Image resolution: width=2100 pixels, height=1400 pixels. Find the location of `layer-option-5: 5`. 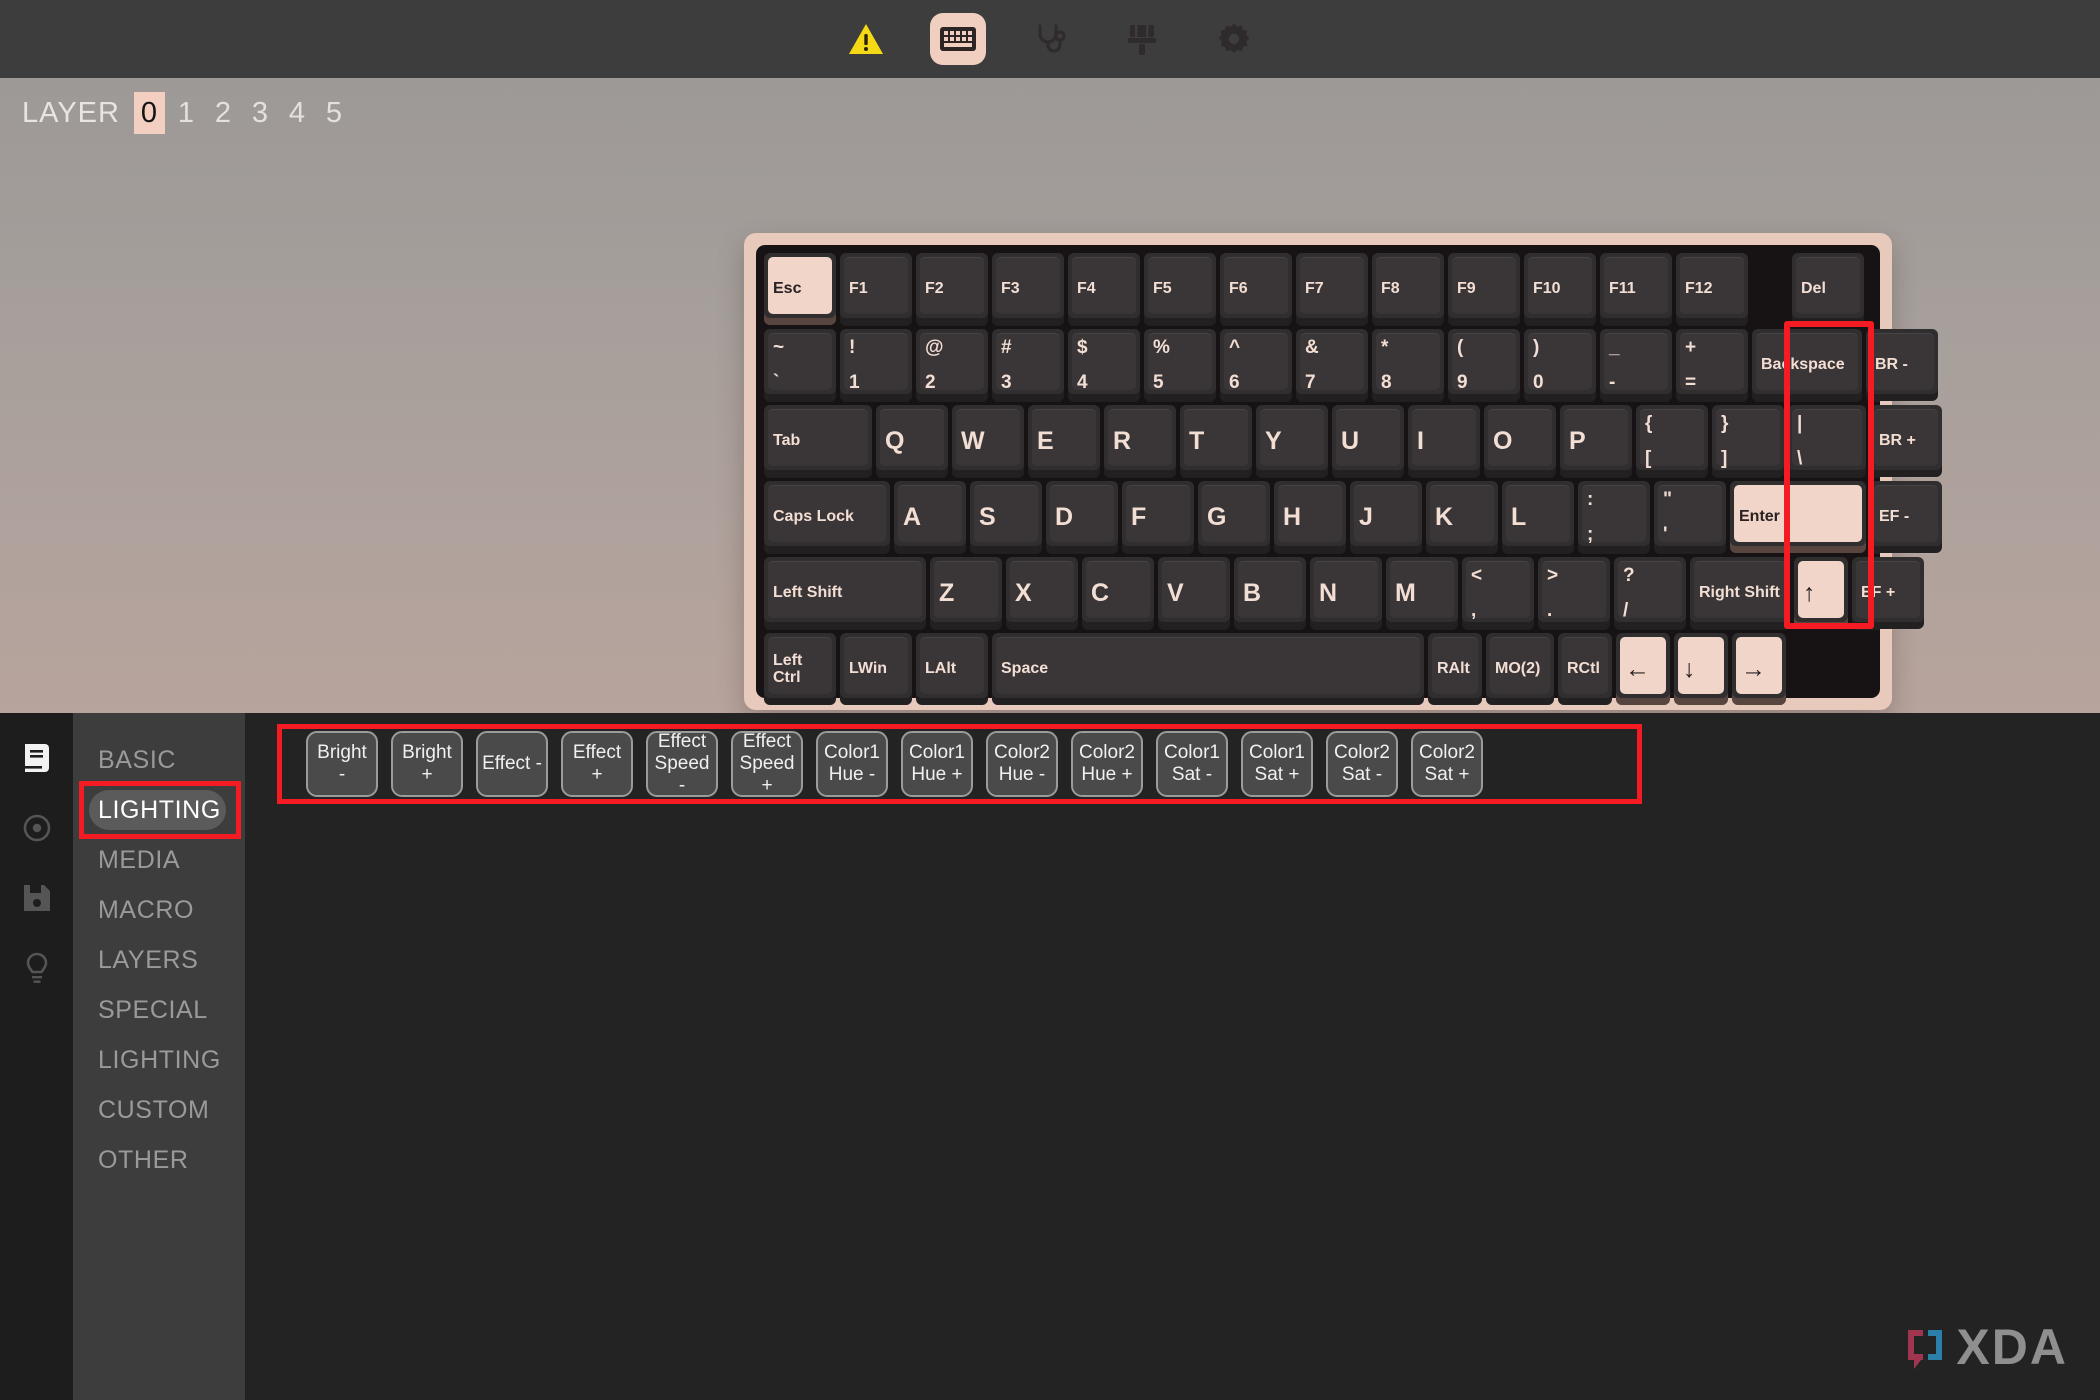

layer-option-5: 5 is located at coordinates (334, 113).